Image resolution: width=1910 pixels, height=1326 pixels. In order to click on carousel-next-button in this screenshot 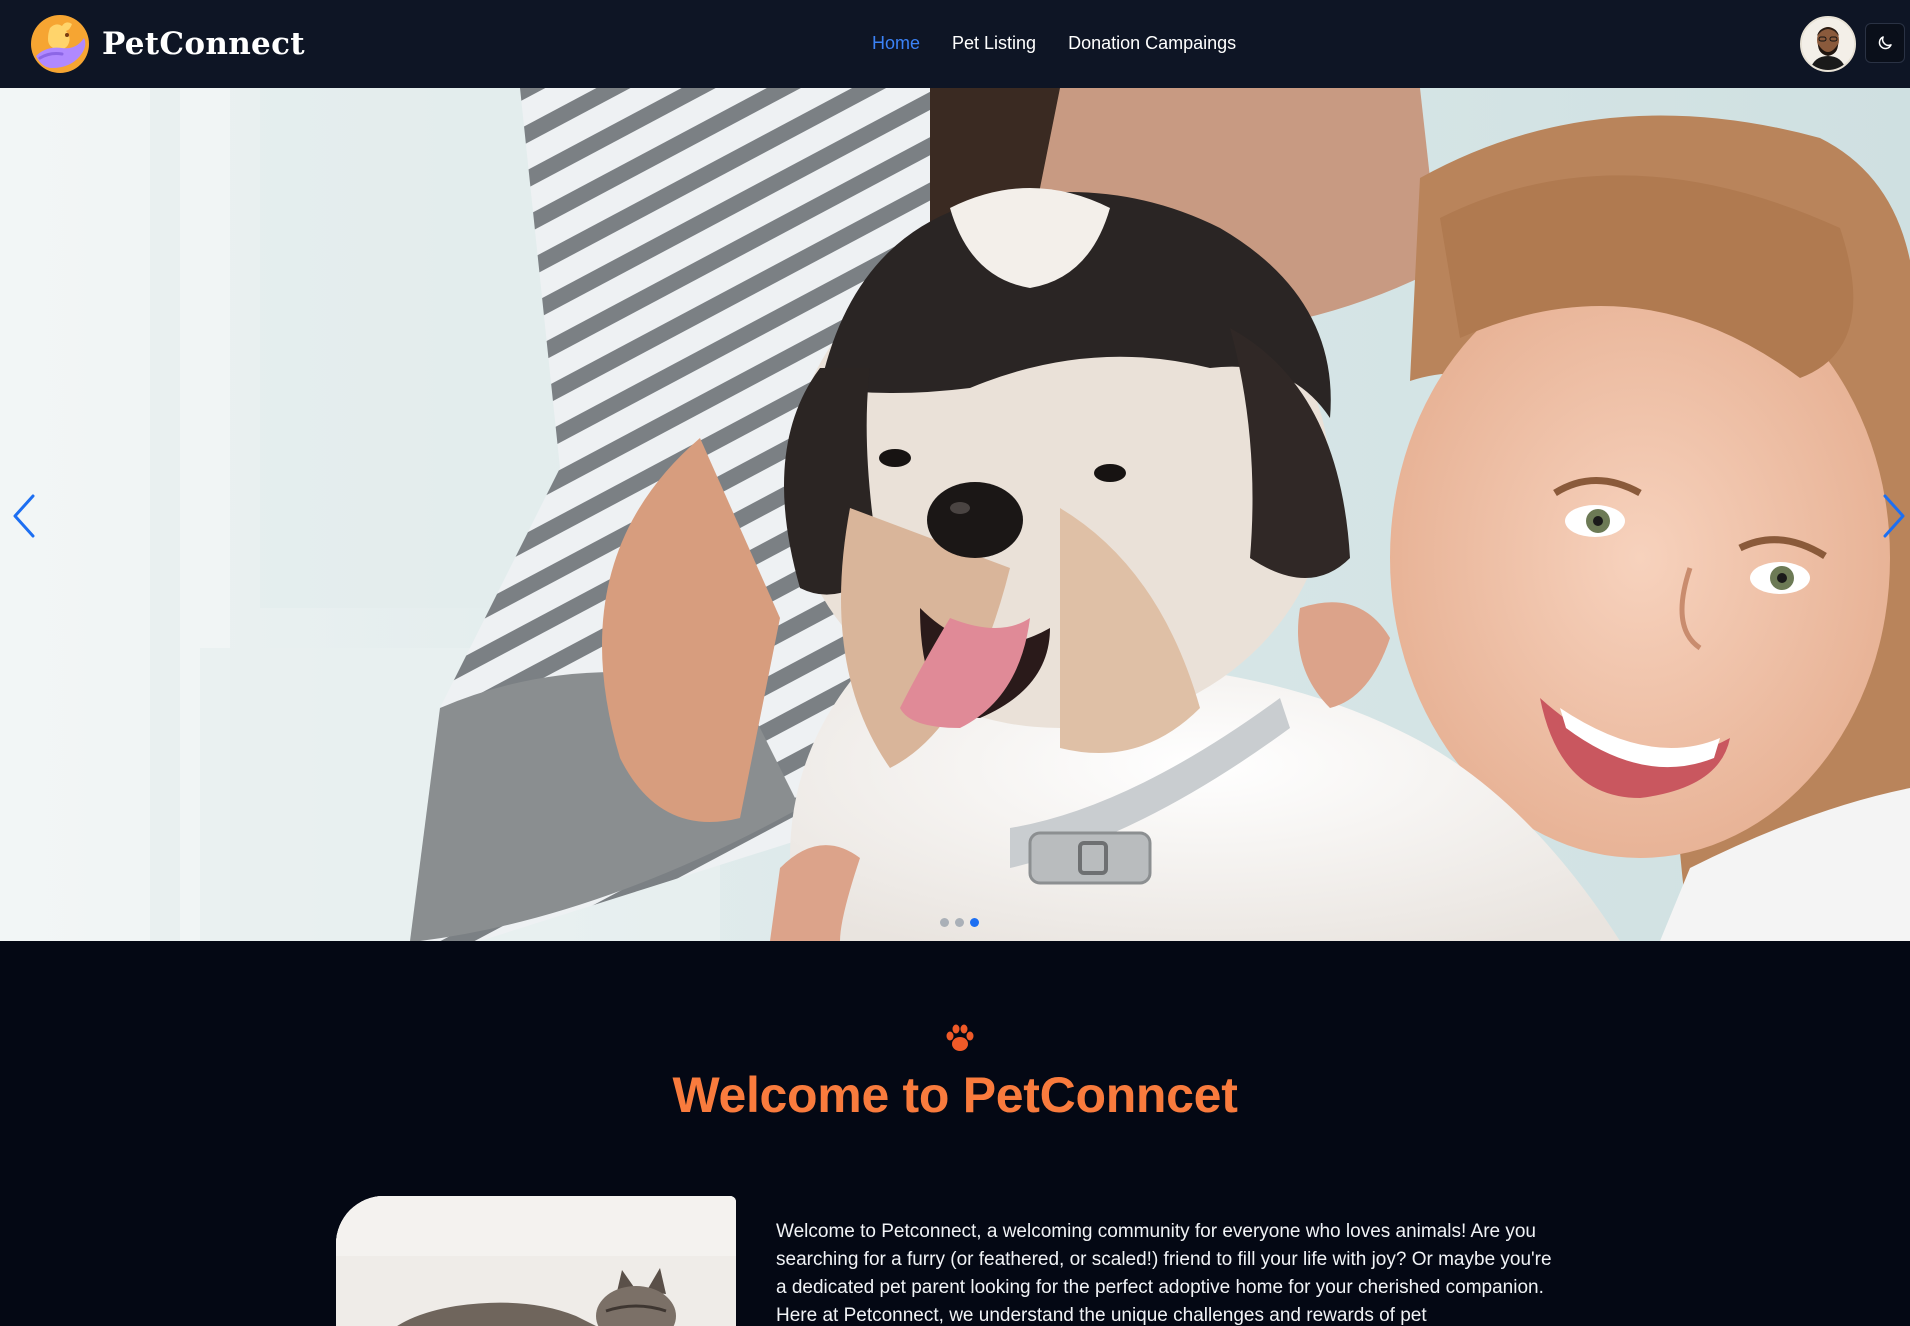, I will do `click(1892, 516)`.